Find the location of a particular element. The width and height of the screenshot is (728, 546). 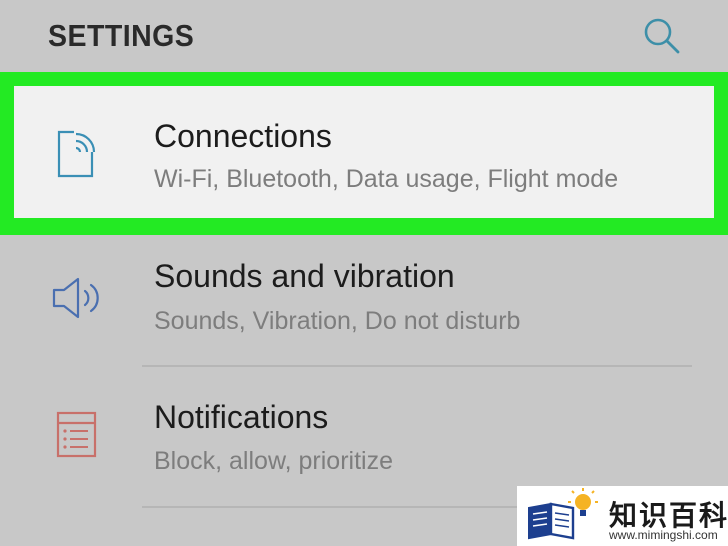

settings-item-subtitle: Sounds, Vibration, Do not disturb is located at coordinates (337, 321).